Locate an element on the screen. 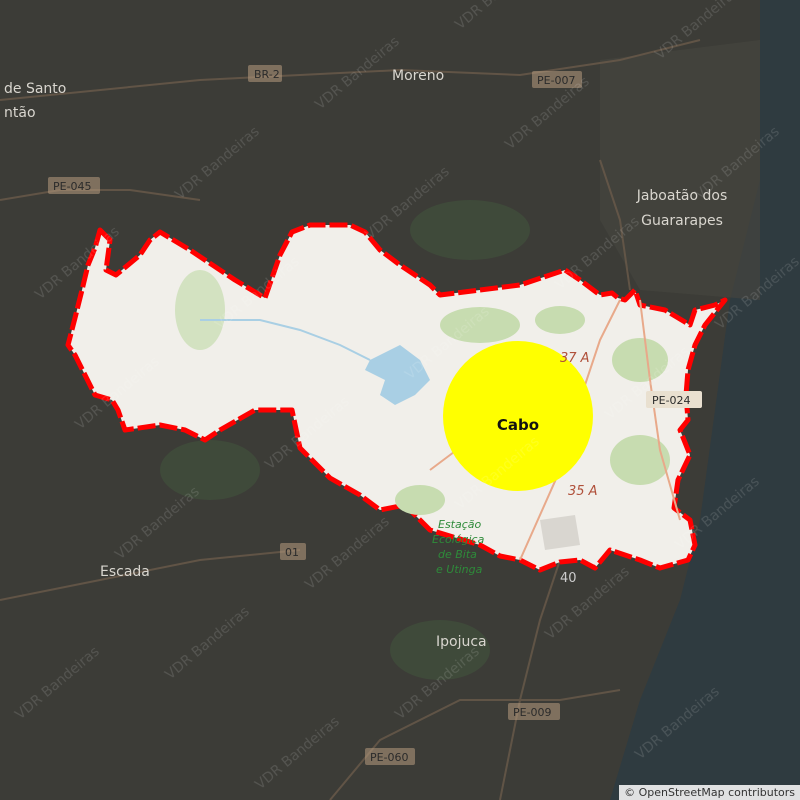 This screenshot has height=800, width=800. area-label-line-2: Ecológica is located at coordinates (458, 539).